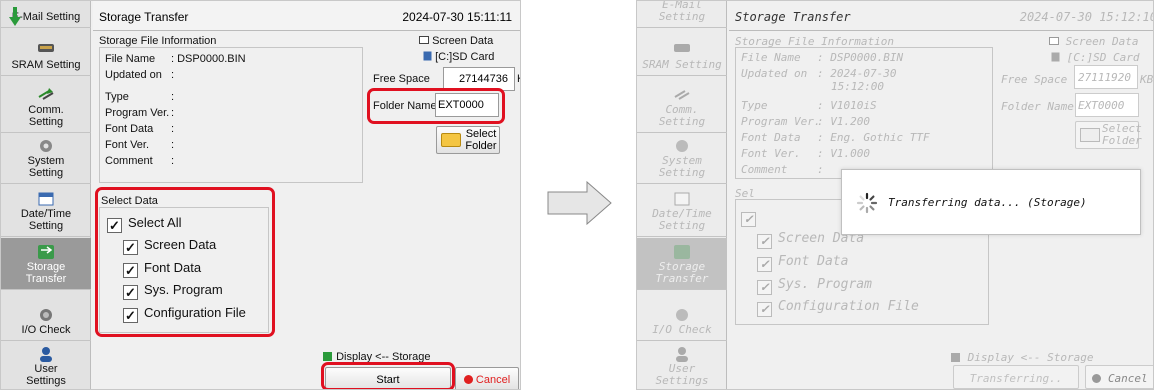  I want to click on storage-target-label: [C:]SD Card, so click(1103, 57).